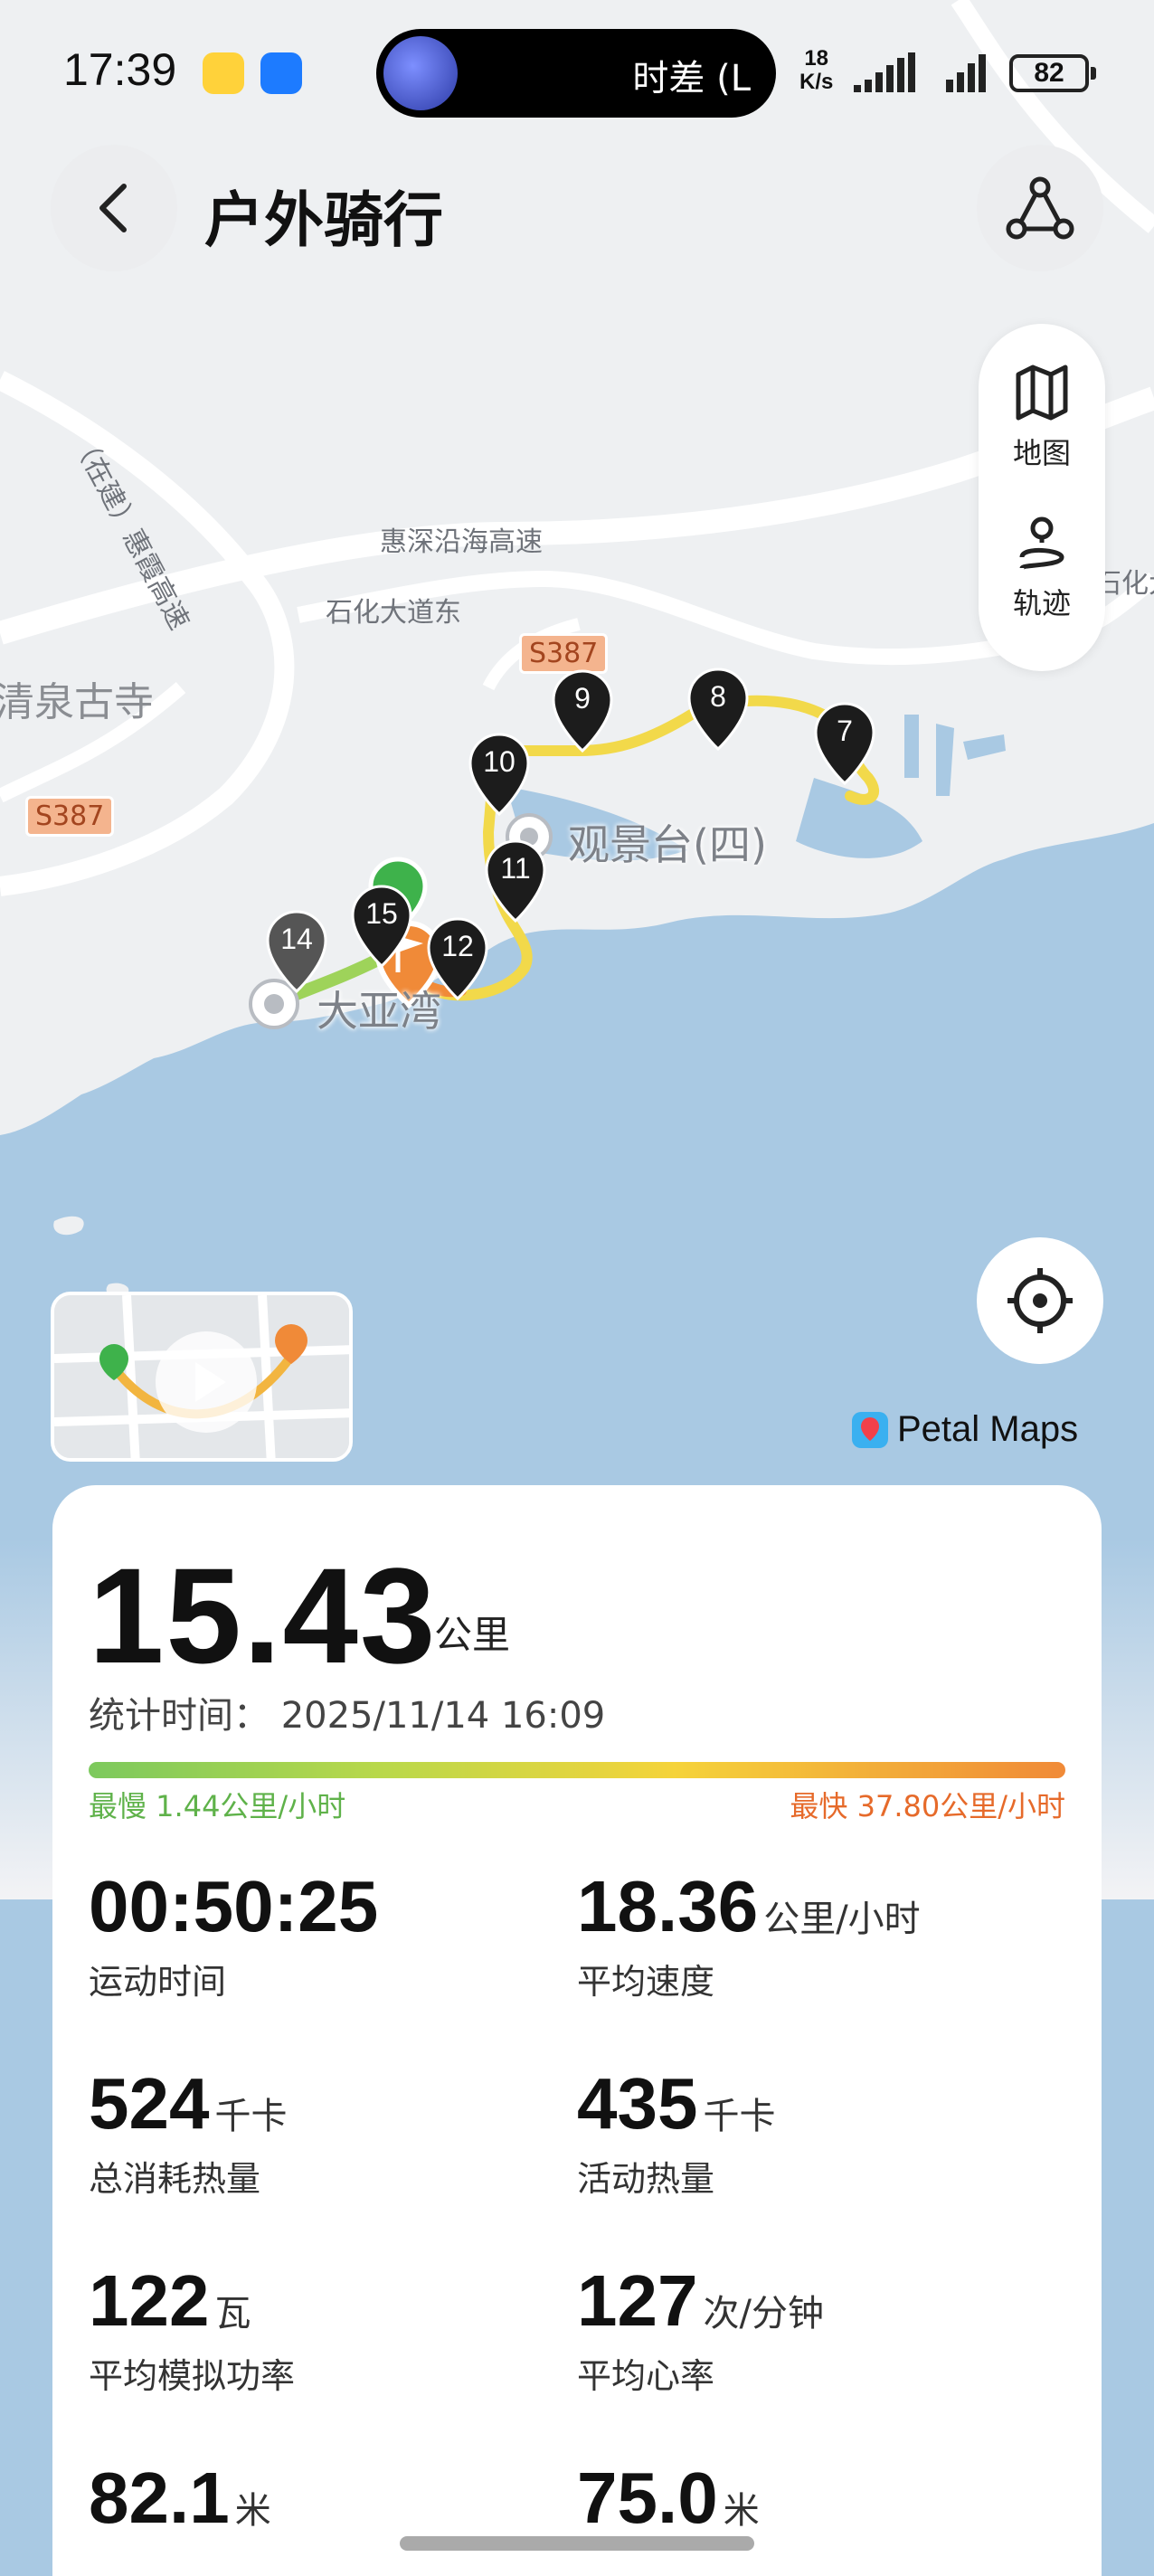  What do you see at coordinates (576, 74) in the screenshot?
I see `dynamic-island: 时差 (L` at bounding box center [576, 74].